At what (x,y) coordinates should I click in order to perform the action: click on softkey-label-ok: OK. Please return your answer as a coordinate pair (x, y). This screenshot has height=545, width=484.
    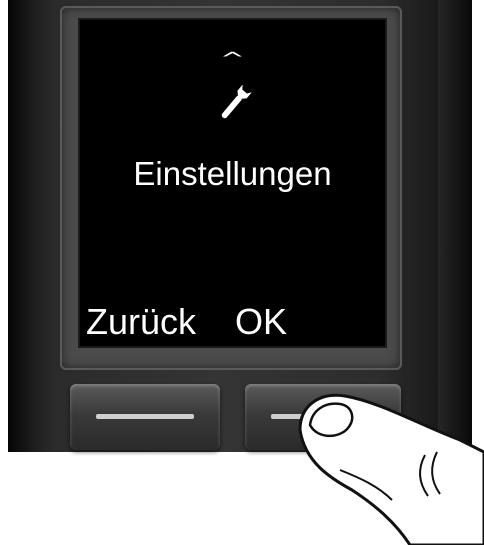
    Looking at the image, I should click on (261, 321).